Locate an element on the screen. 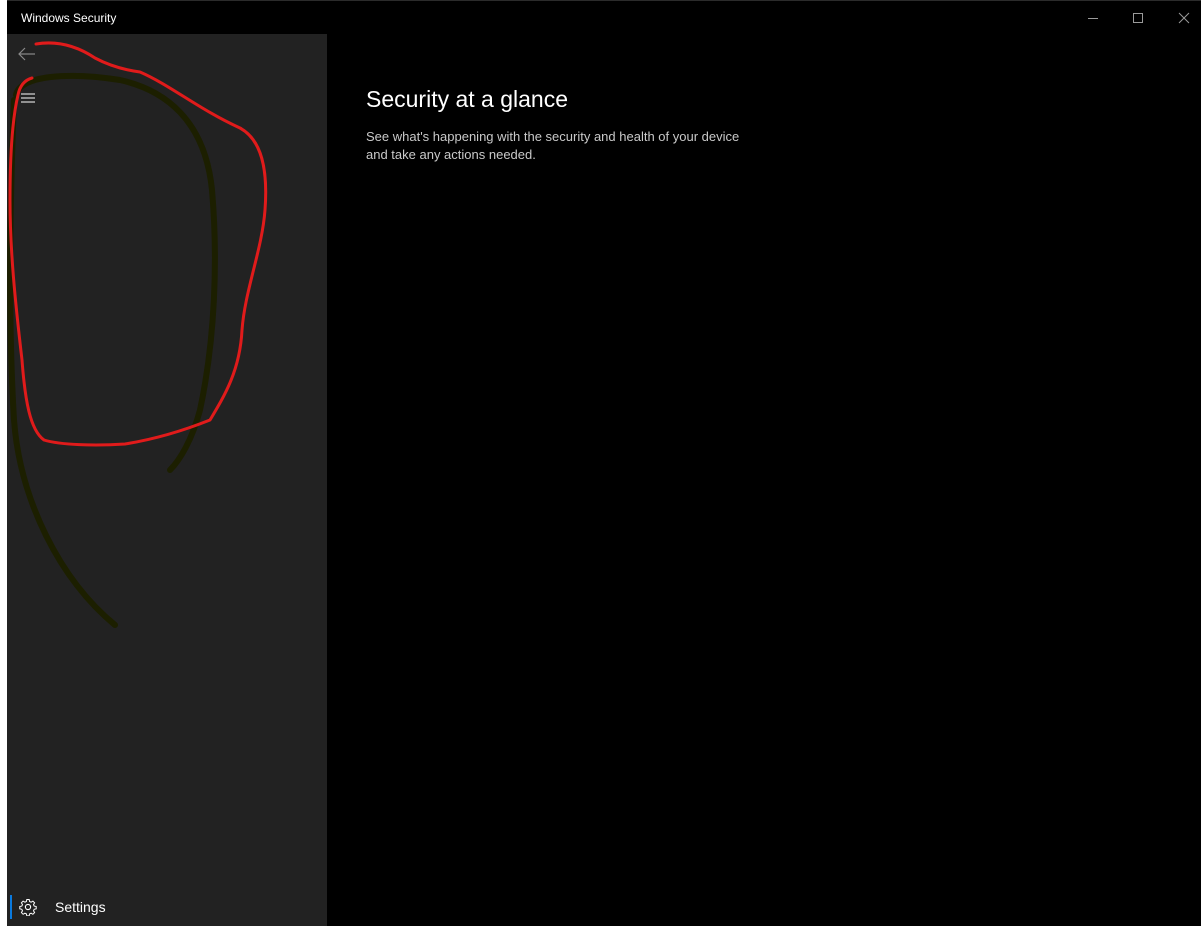 Image resolution: width=1201 pixels, height=926 pixels. hamburger-menu-button is located at coordinates (28, 98).